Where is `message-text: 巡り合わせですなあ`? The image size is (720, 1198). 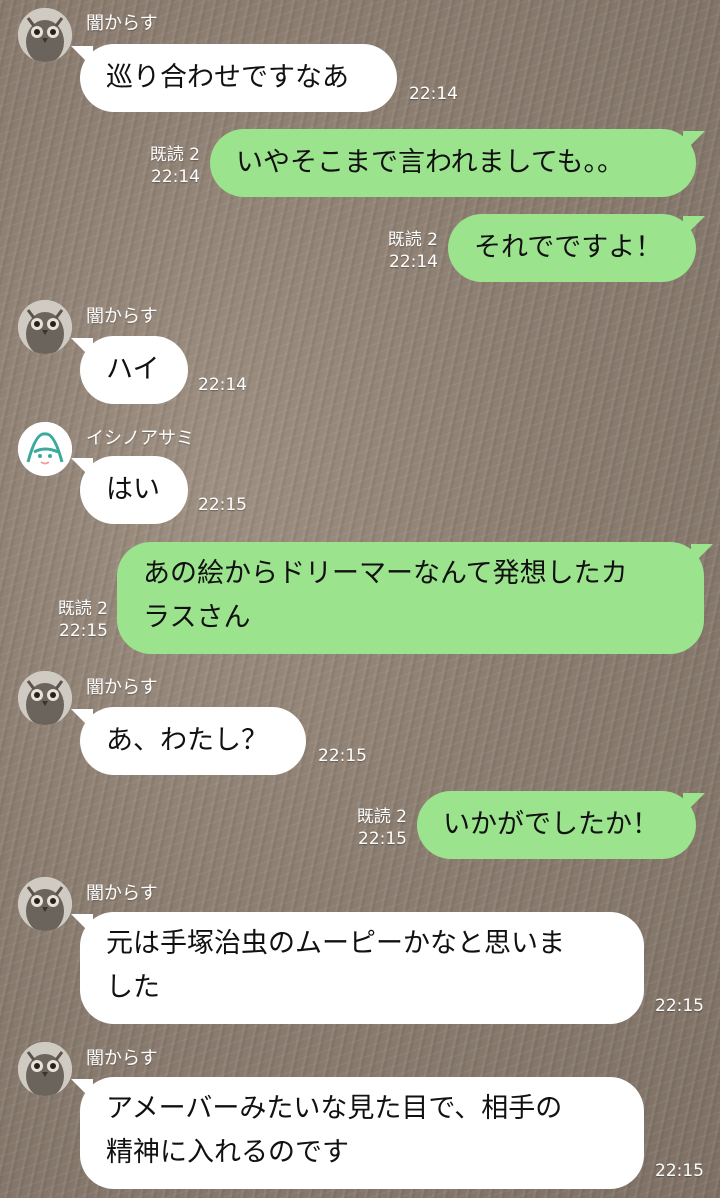 message-text: 巡り合わせですなあ is located at coordinates (227, 77).